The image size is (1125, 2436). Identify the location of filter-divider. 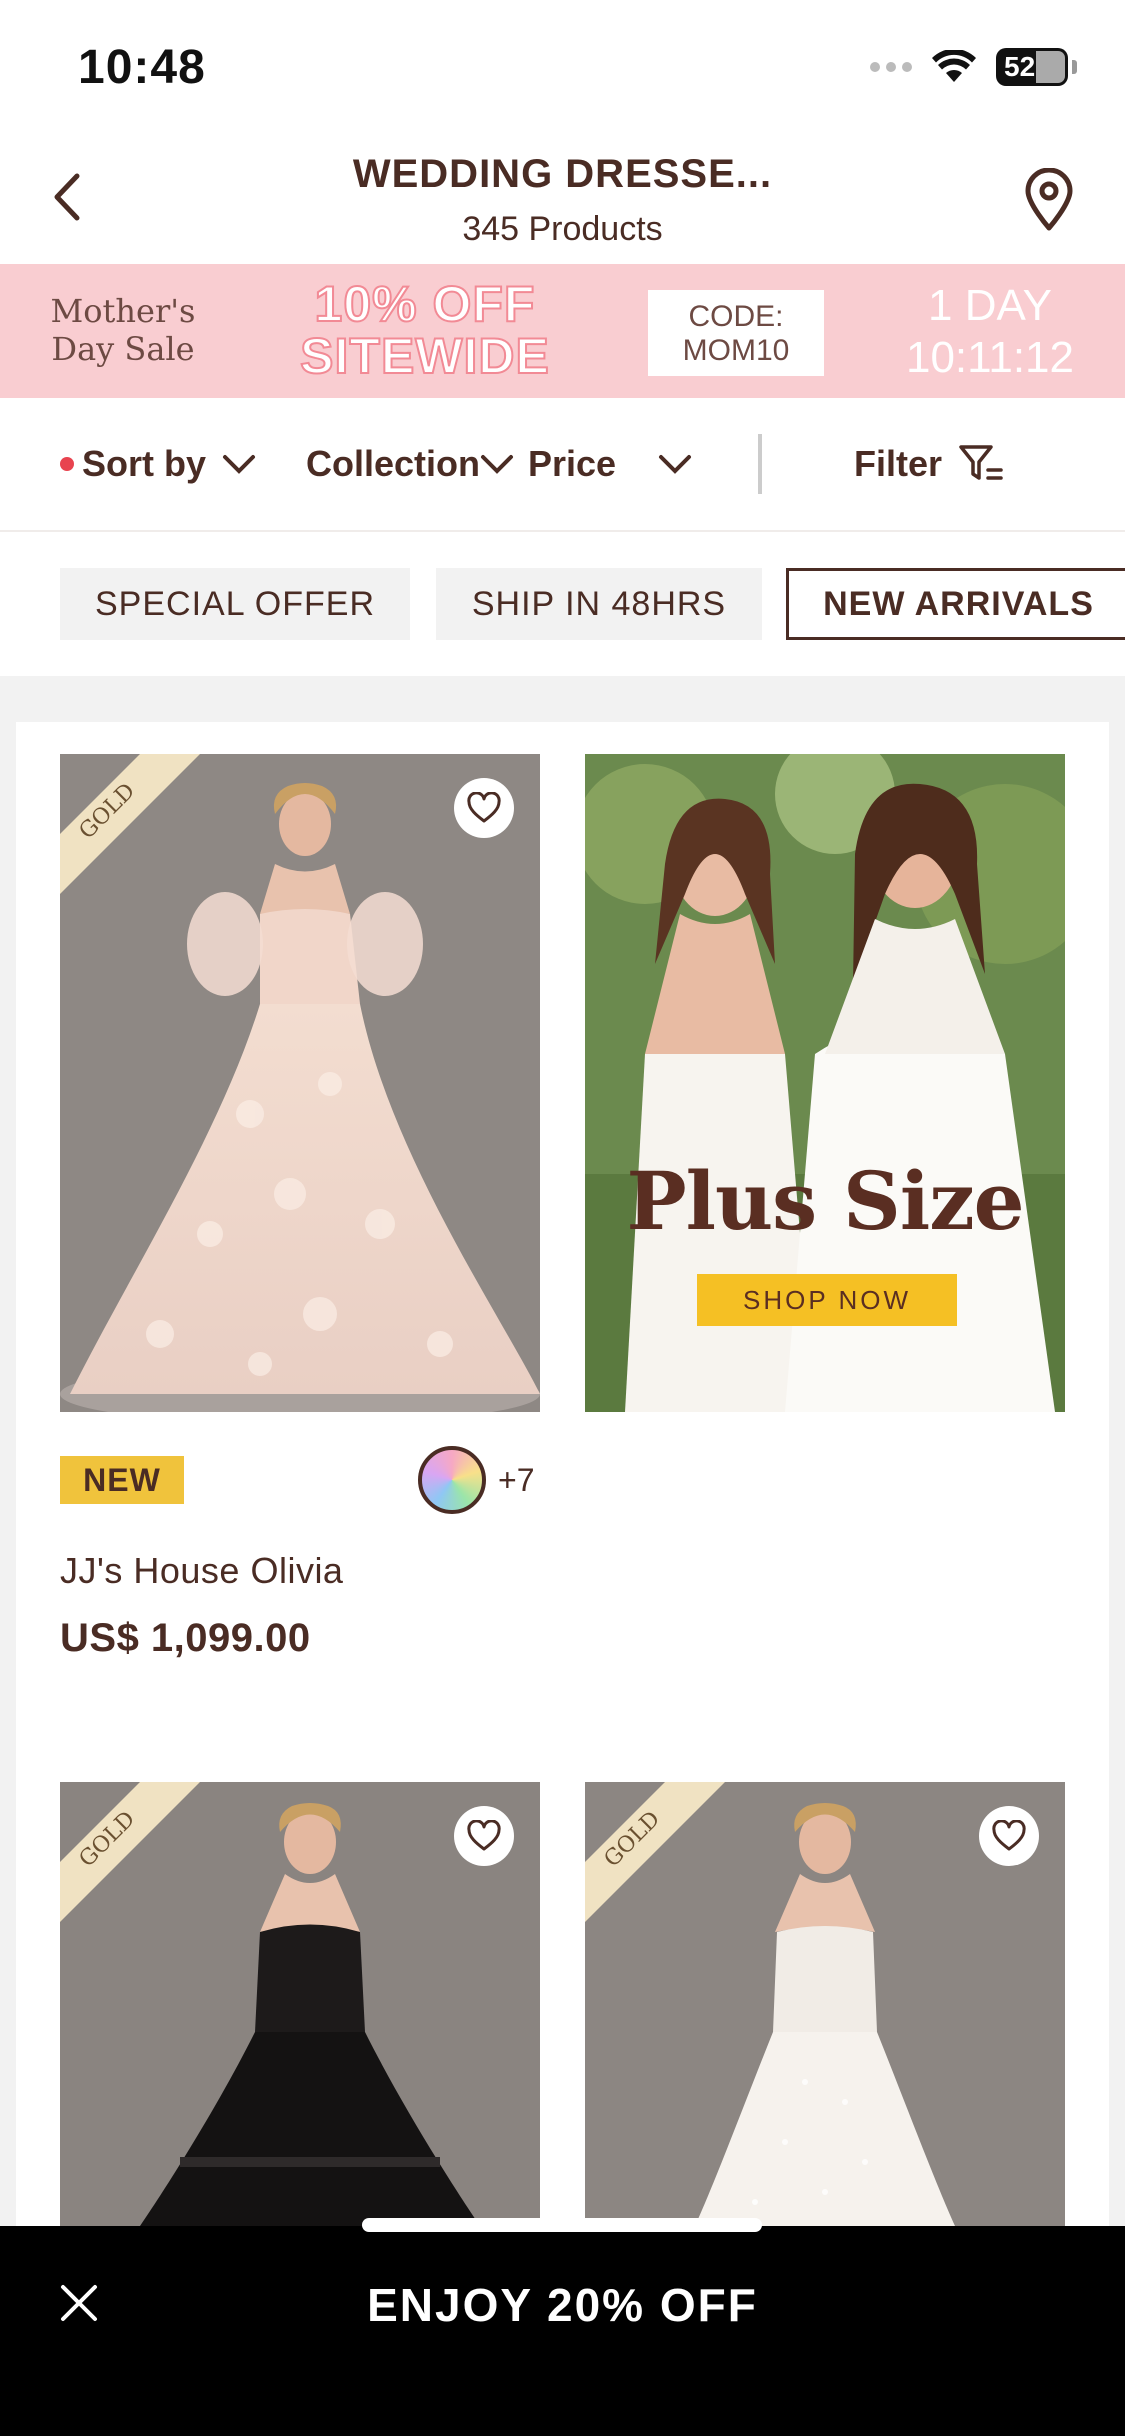
(760, 464).